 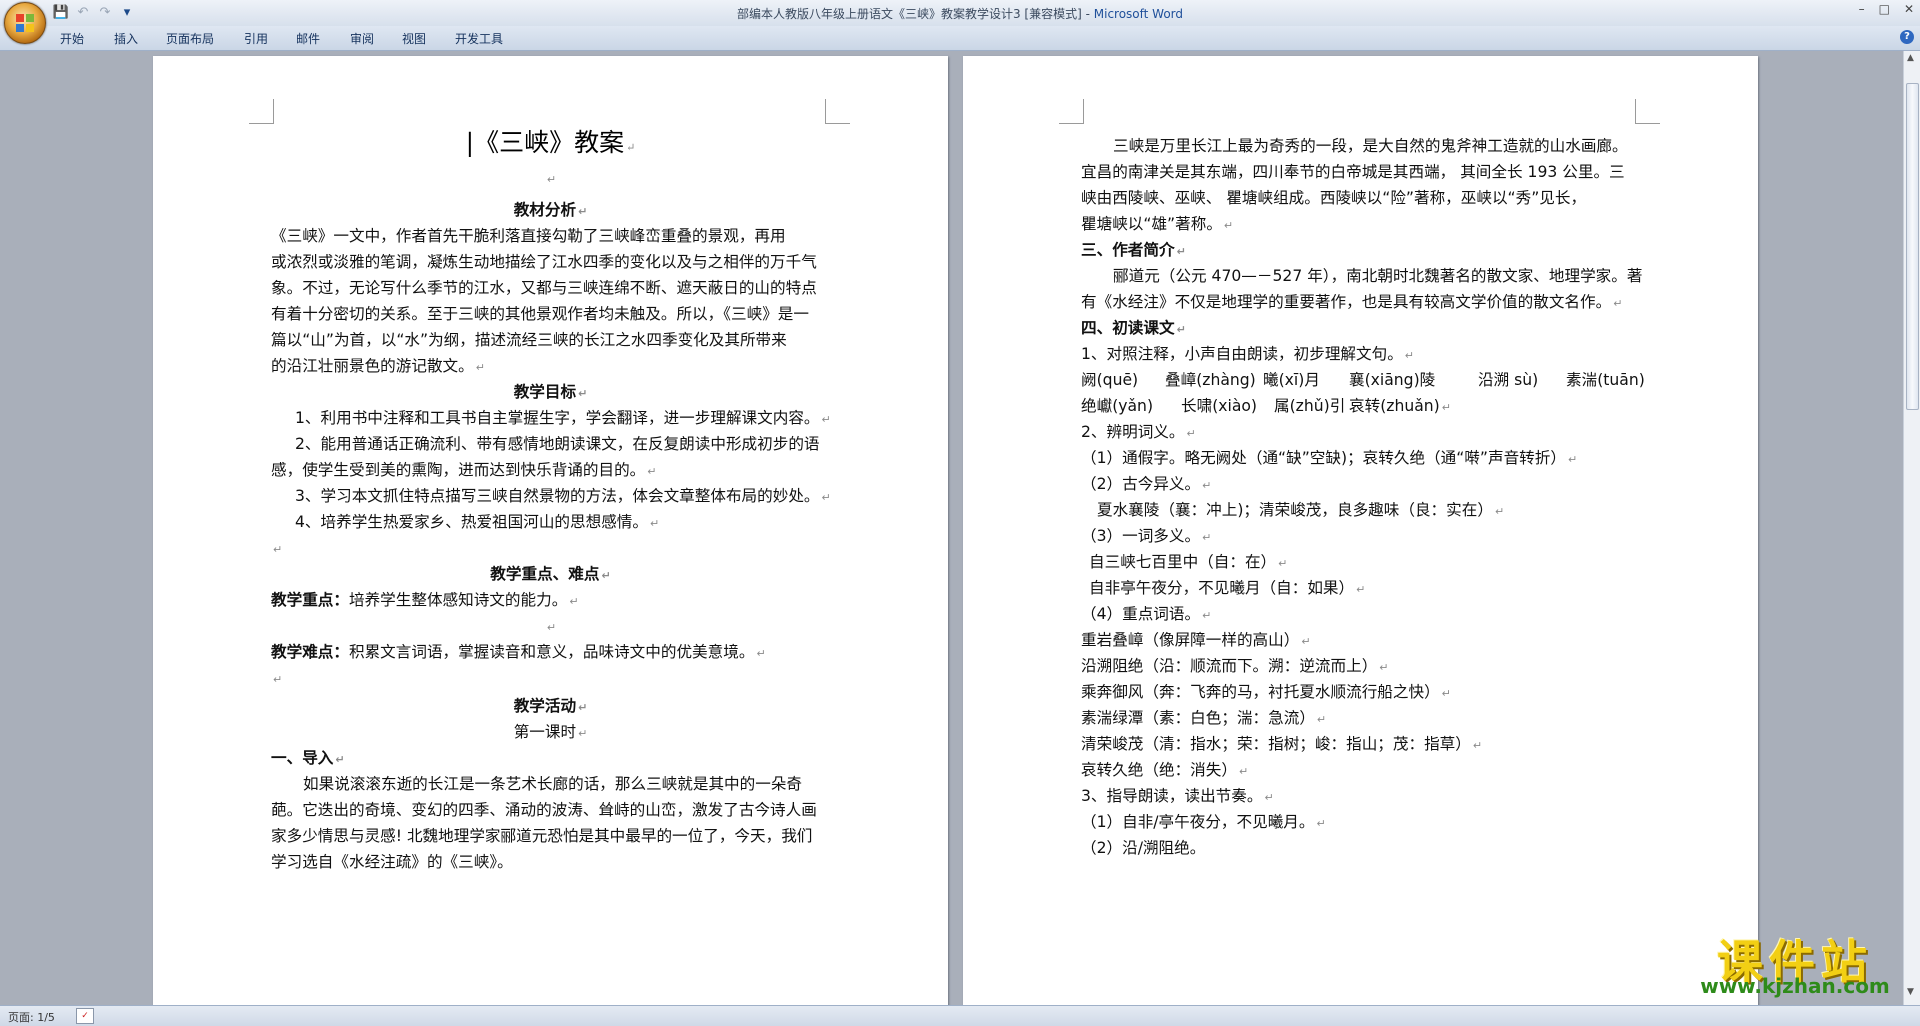 What do you see at coordinates (256, 38) in the screenshot?
I see `tab-references: 引用` at bounding box center [256, 38].